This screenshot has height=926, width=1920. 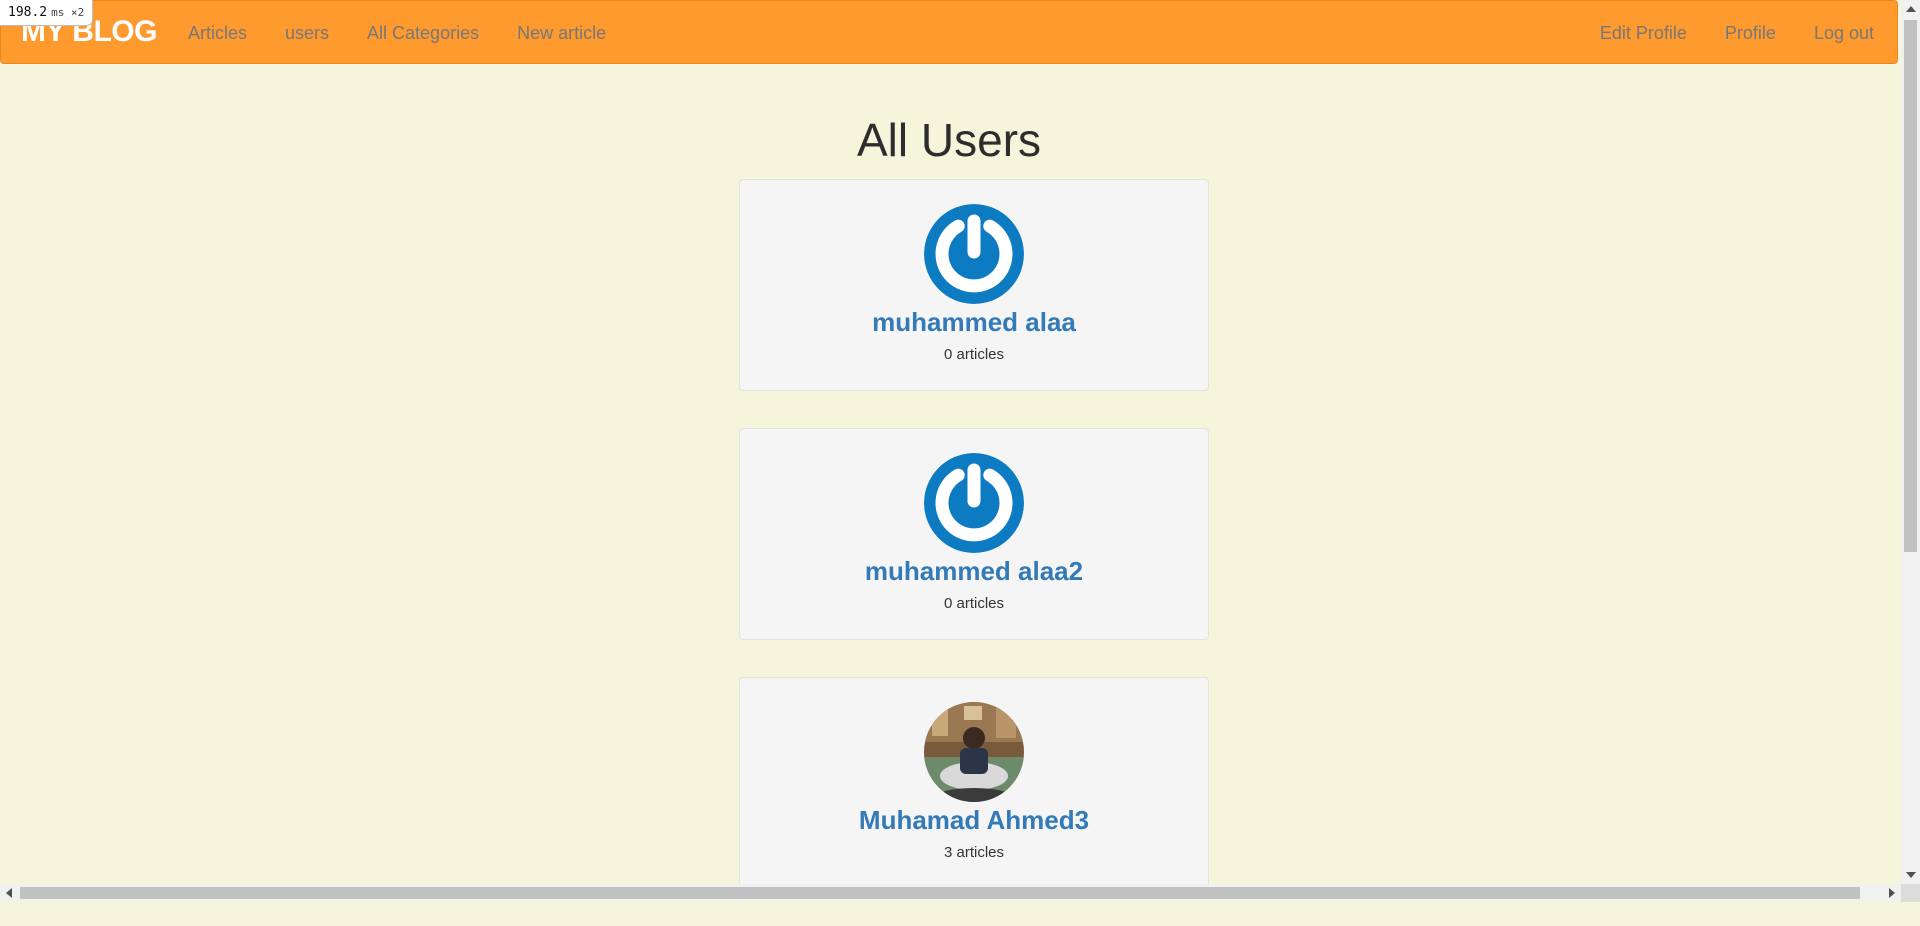 I want to click on perf-badge: 198.2 ms ×2, so click(x=47, y=13).